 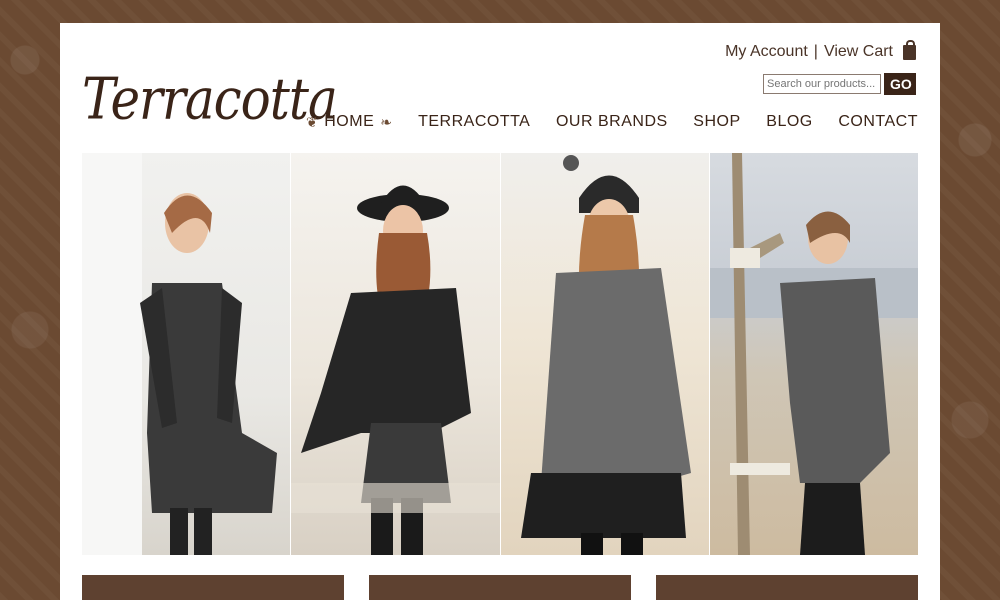 I want to click on nav-item-contact: CONTACT, so click(x=878, y=122).